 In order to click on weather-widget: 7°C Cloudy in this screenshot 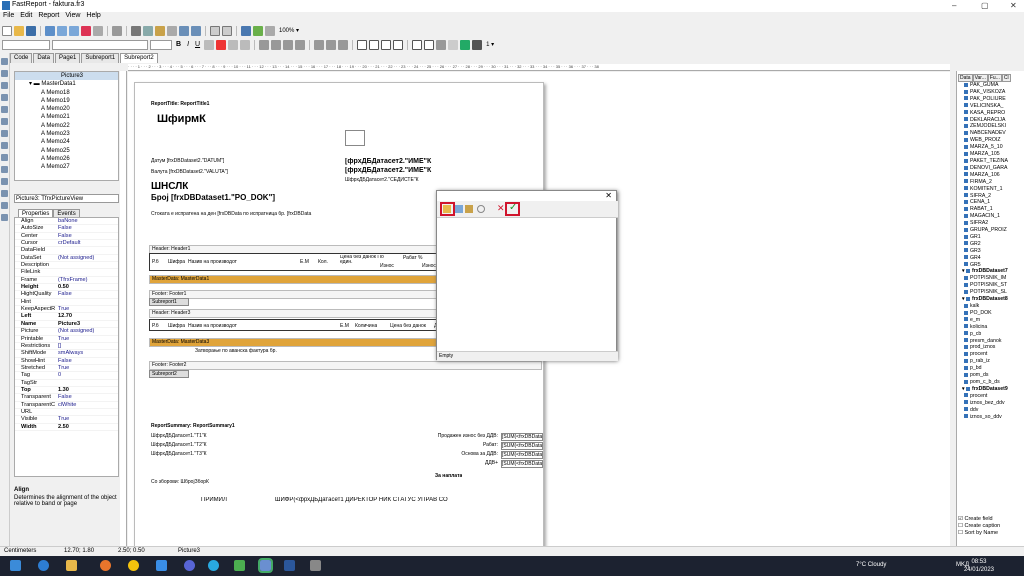, I will do `click(871, 565)`.